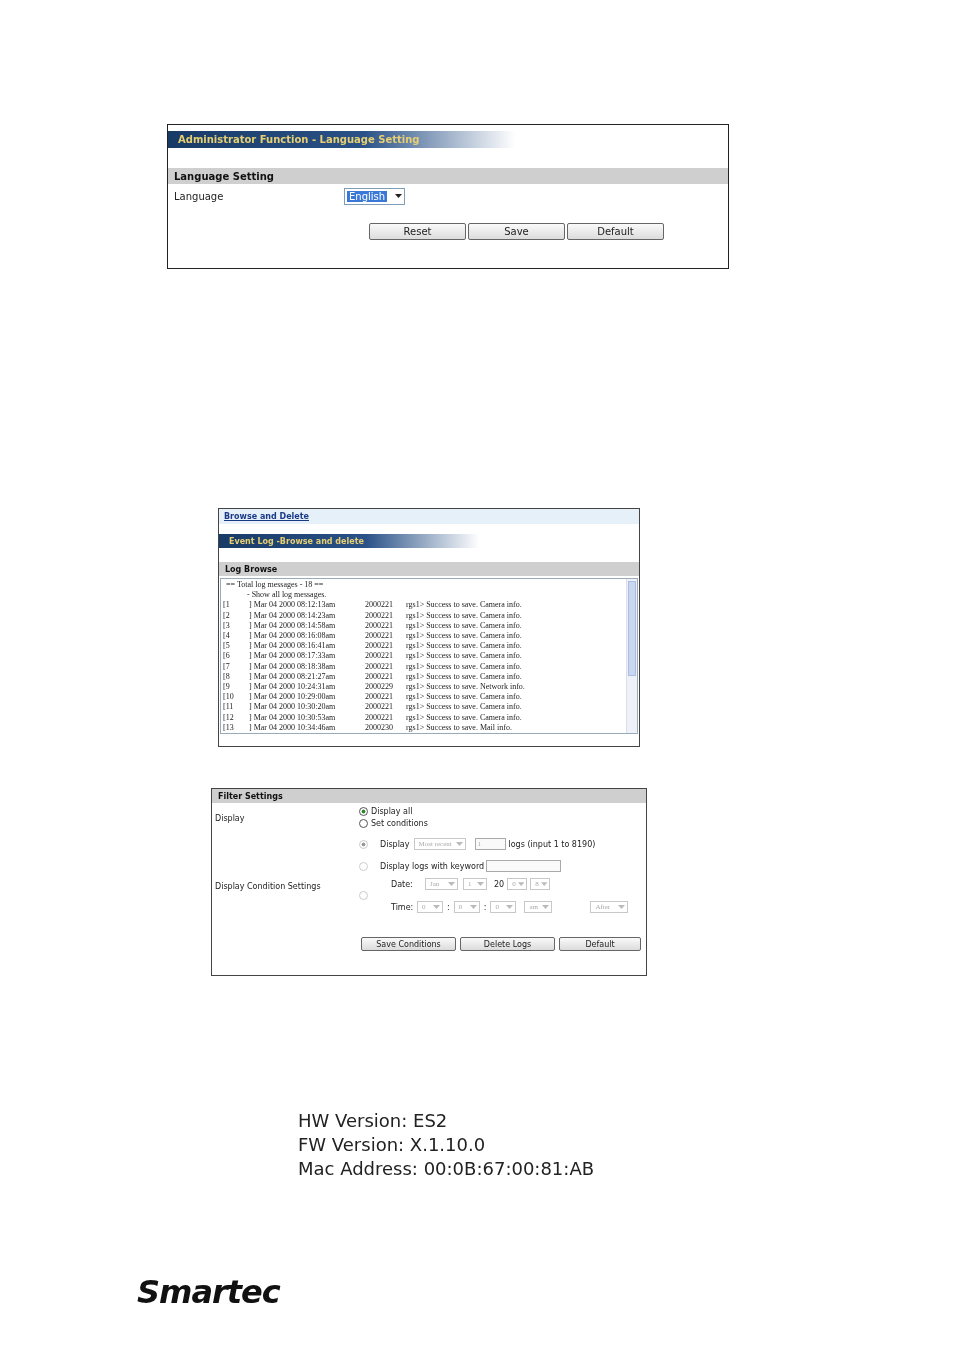 The image size is (954, 1350). I want to click on version-line: FW Version: X.1.10.0, so click(392, 1145).